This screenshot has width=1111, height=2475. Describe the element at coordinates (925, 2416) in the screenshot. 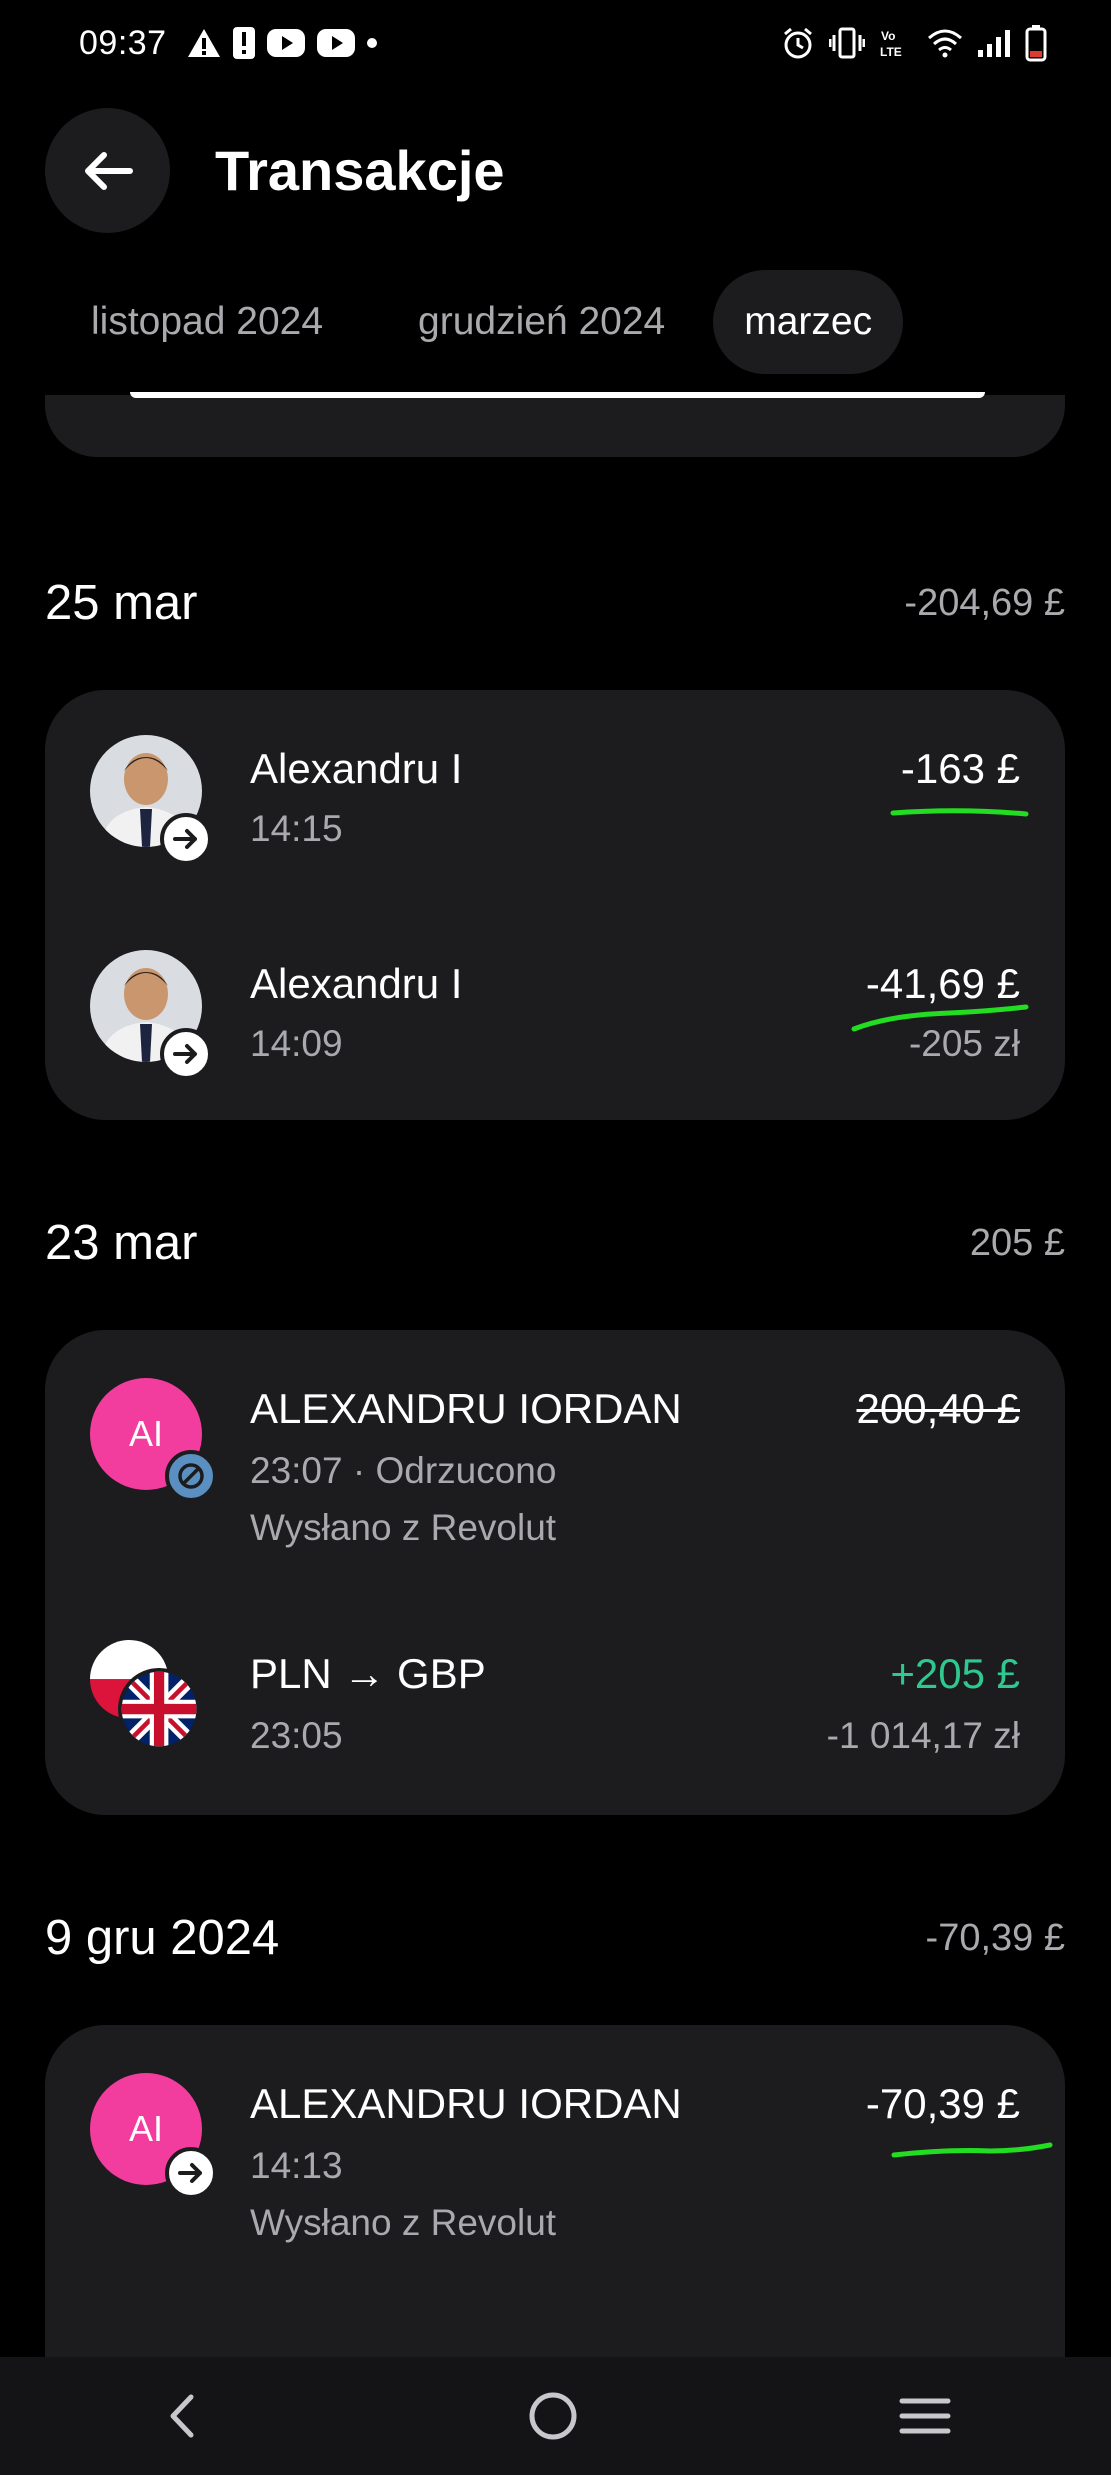

I see `recents-nav-icon` at that location.